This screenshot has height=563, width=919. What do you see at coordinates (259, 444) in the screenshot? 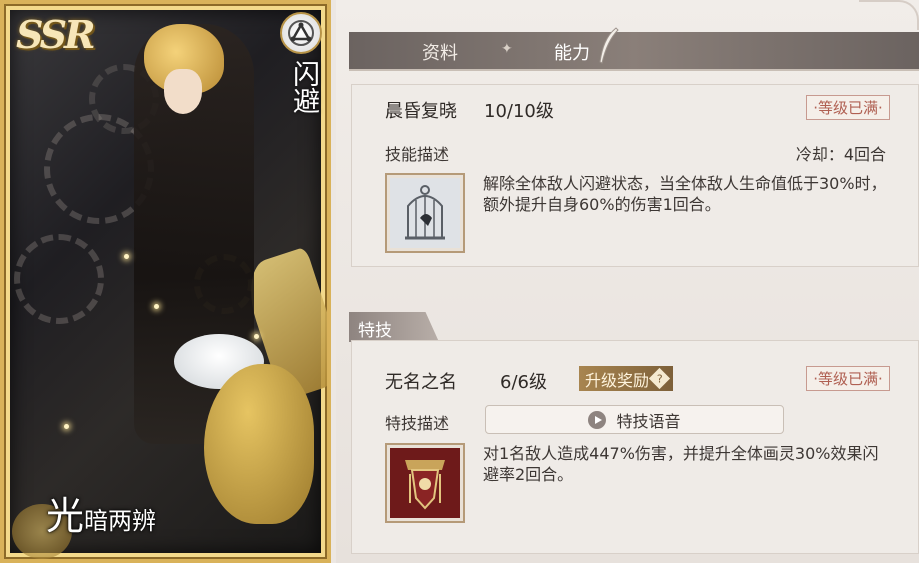
I see `golden-bird` at bounding box center [259, 444].